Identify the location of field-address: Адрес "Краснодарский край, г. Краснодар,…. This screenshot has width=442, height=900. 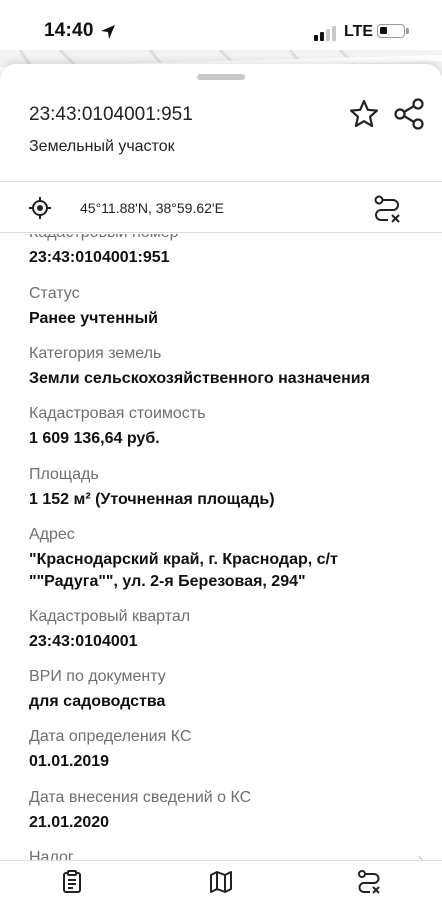
(229, 559).